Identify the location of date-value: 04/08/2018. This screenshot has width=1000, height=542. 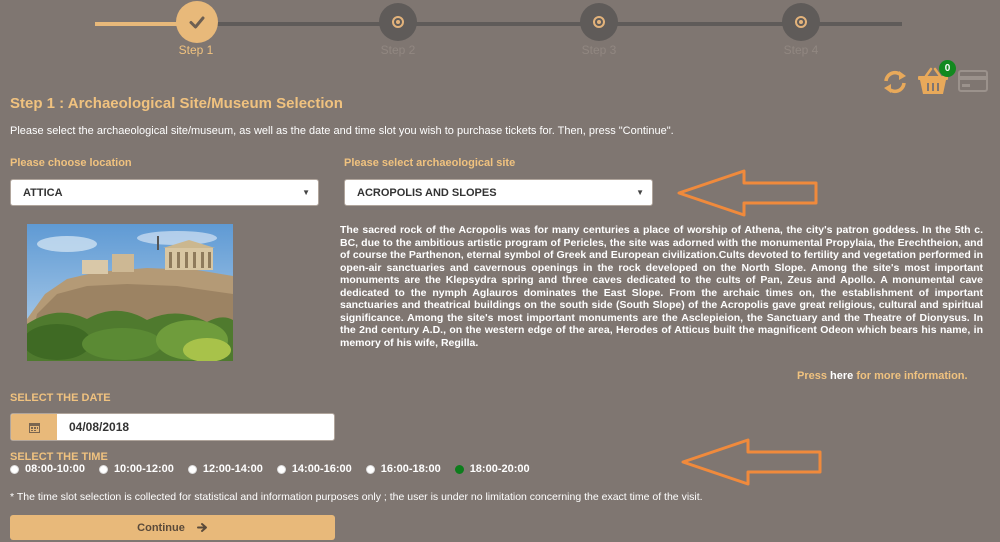
(99, 427).